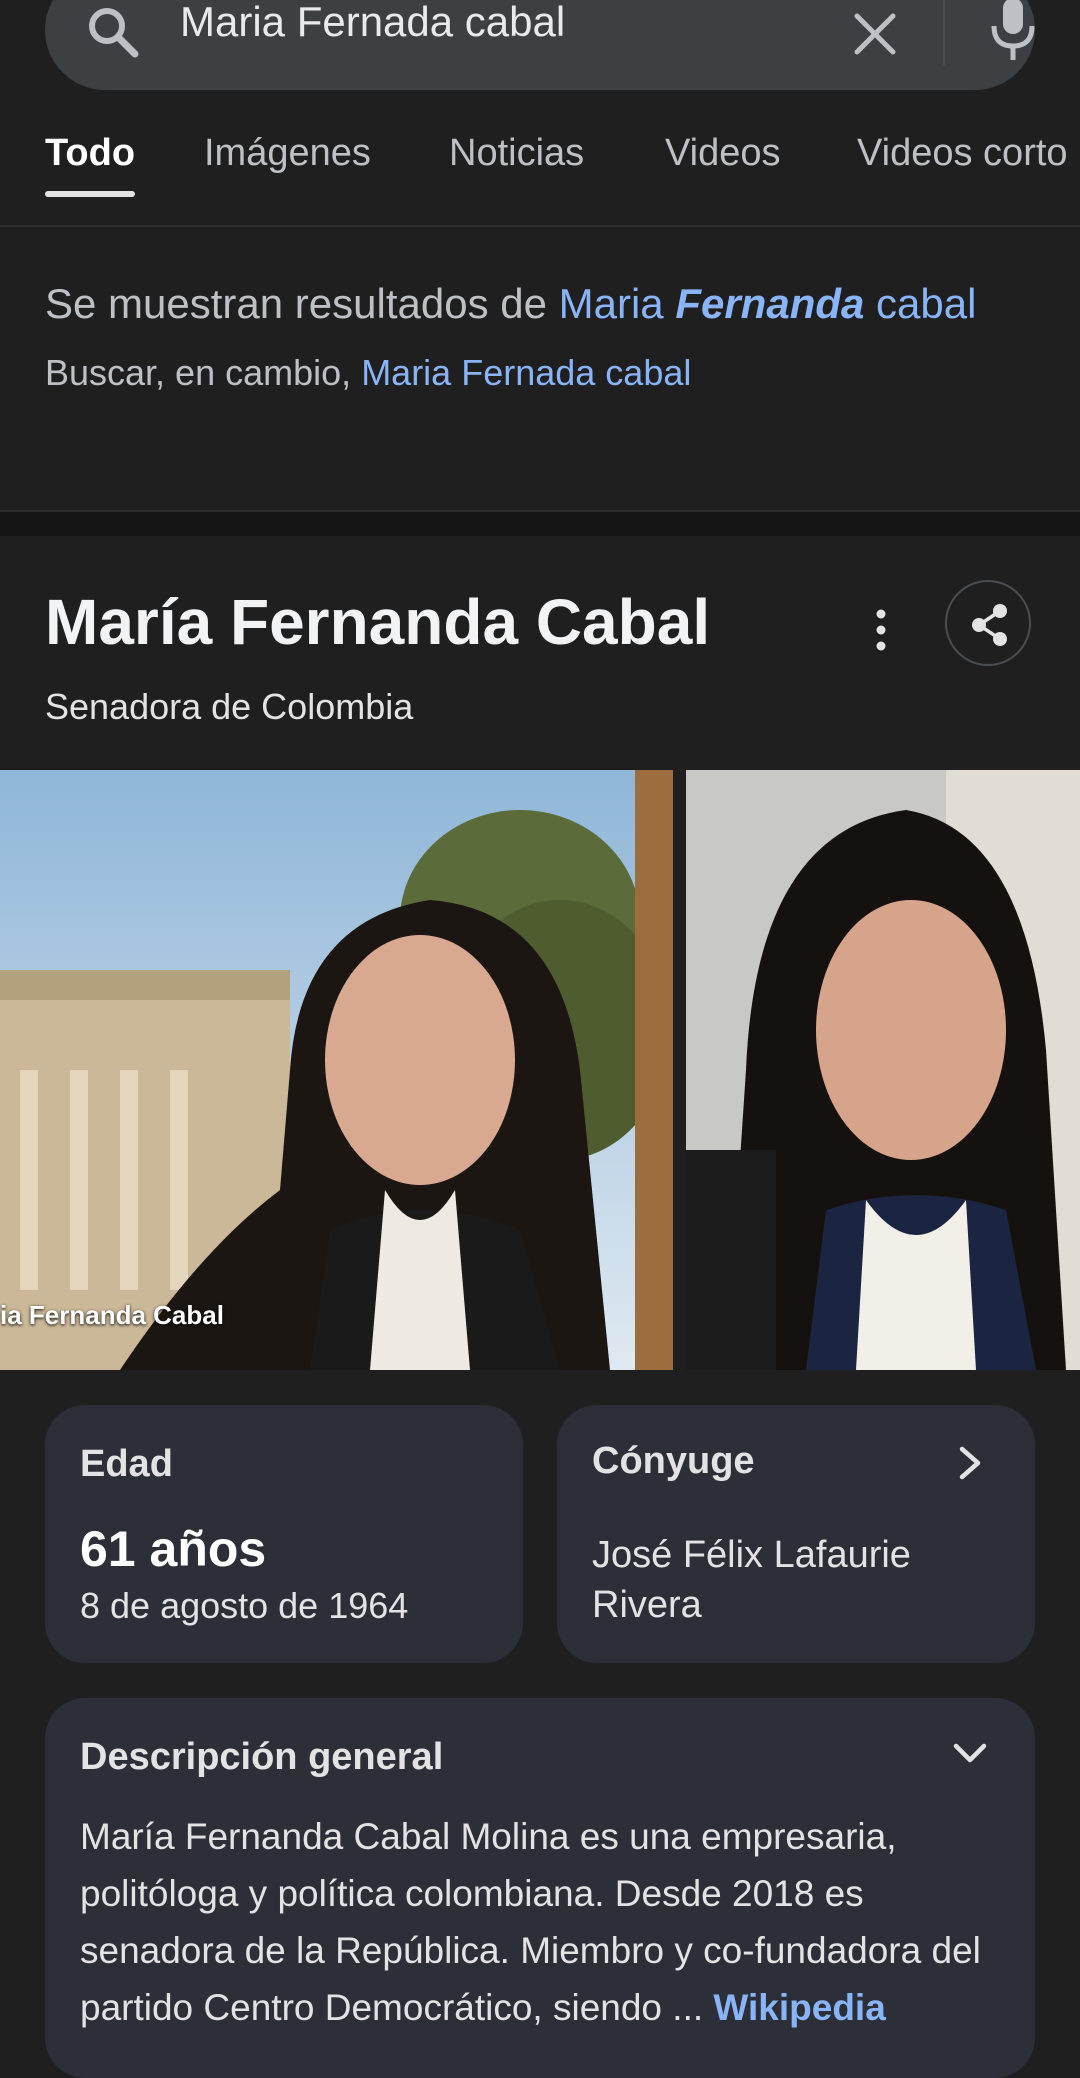 The width and height of the screenshot is (1080, 2078). I want to click on corrected-query-link: Maria Fernanda cabal, so click(768, 303).